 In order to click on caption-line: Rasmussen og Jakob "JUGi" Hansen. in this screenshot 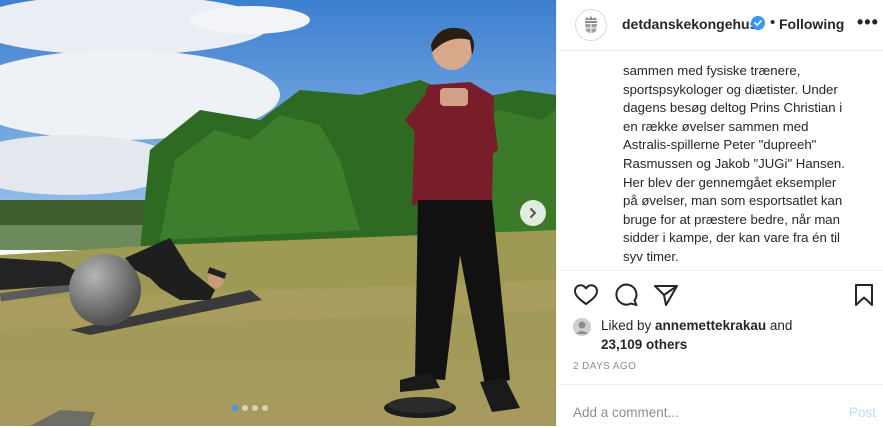, I will do `click(734, 163)`.